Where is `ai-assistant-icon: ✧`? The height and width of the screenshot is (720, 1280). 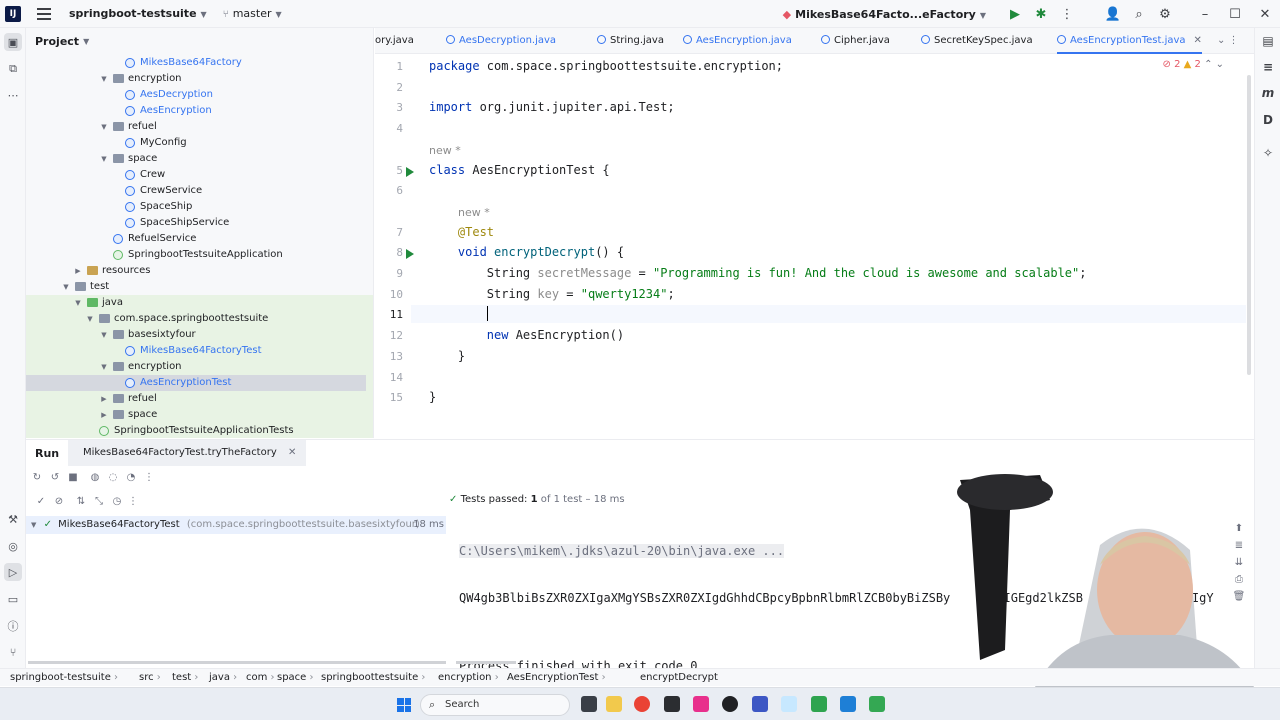
ai-assistant-icon: ✧ is located at coordinates (1268, 154).